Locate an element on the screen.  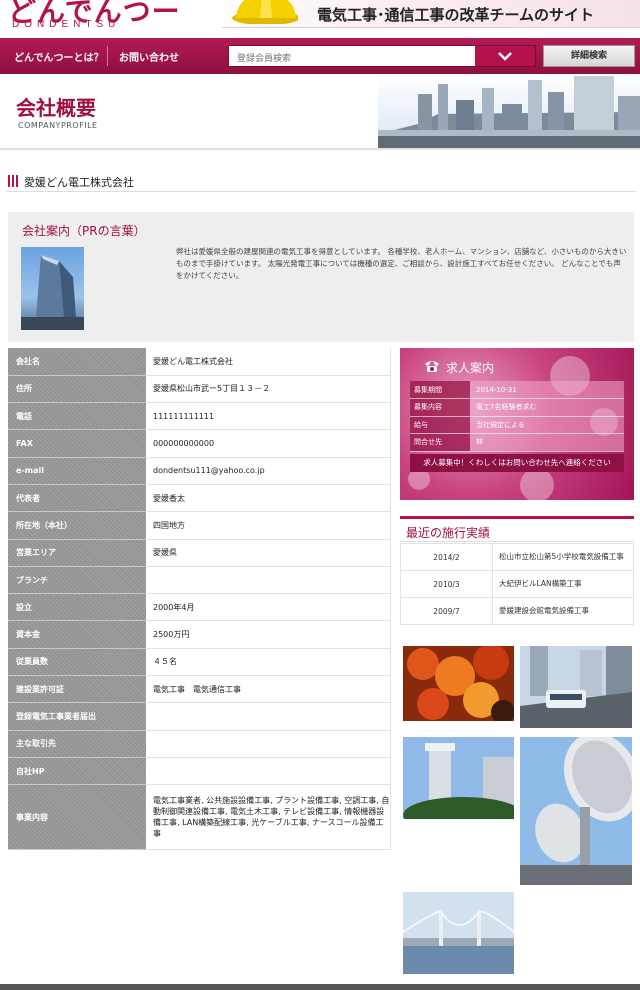
info-row: 所在地（本社） 四国地方 is located at coordinates (199, 525).